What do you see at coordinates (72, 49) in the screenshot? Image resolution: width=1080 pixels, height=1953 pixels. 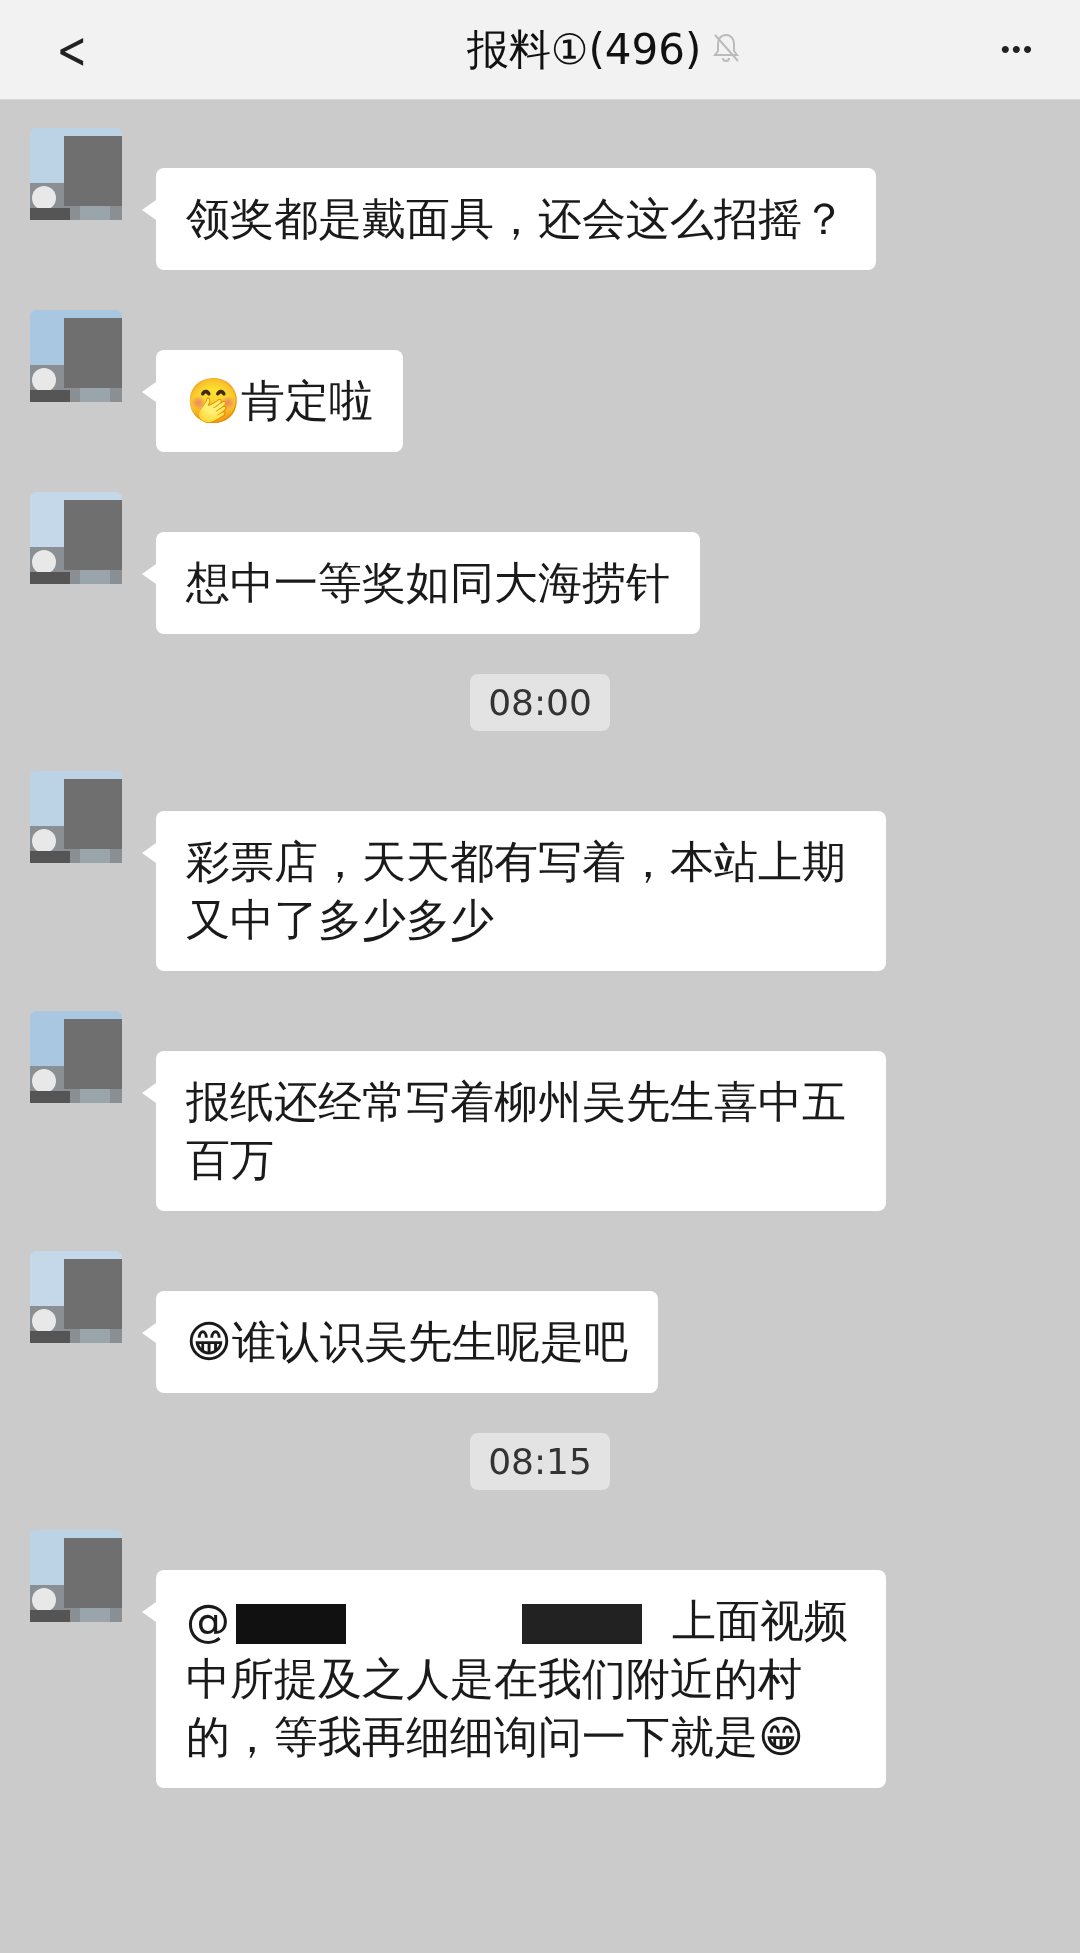 I see `back-button: <` at bounding box center [72, 49].